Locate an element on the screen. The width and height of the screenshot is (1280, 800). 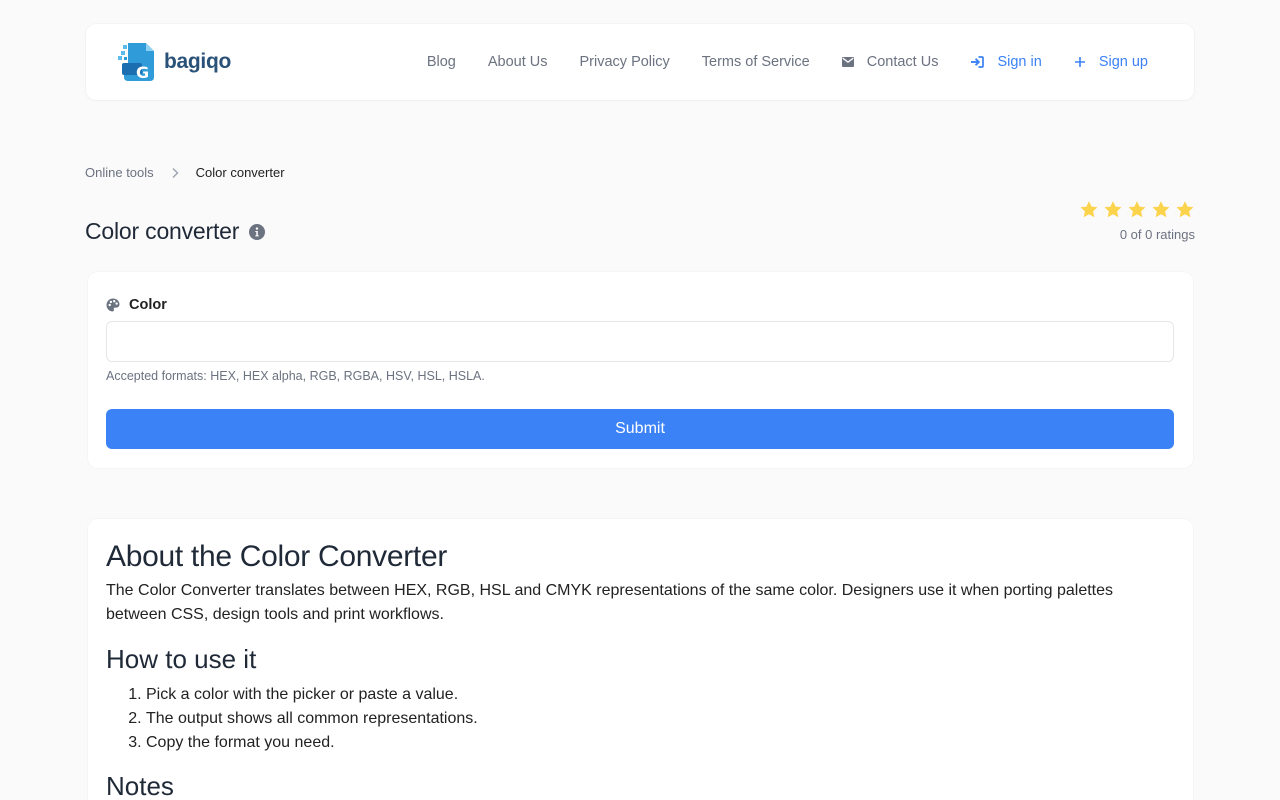
nav-signup-link: Sign up is located at coordinates (1111, 62).